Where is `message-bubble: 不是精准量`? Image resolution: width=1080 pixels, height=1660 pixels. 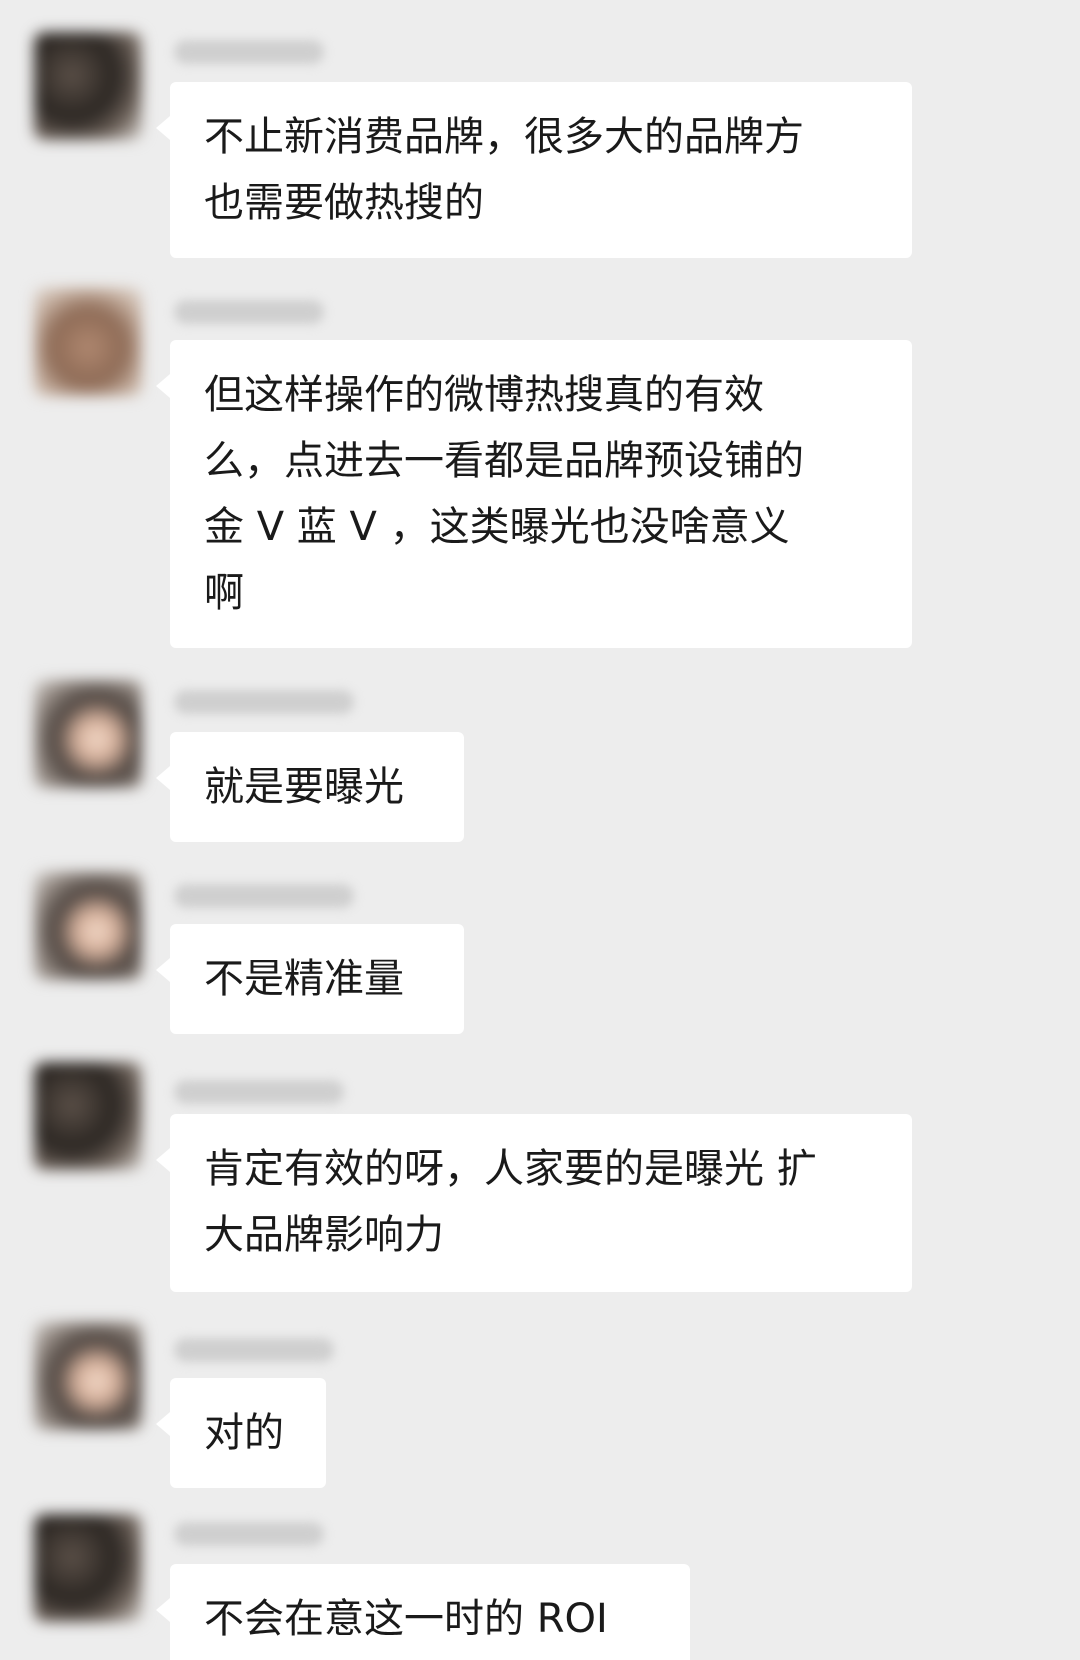 message-bubble: 不是精准量 is located at coordinates (310, 979).